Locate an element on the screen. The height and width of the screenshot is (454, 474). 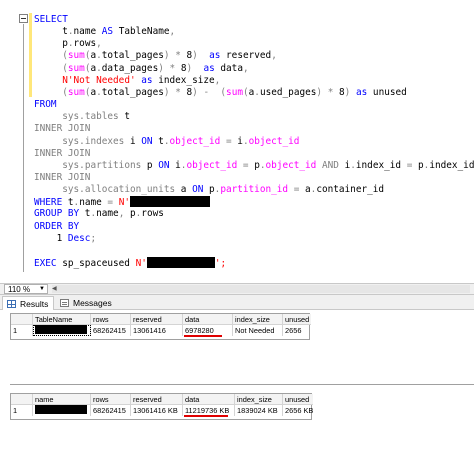
scroll-left-arrow-icon: ◀ is located at coordinates (54, 289).